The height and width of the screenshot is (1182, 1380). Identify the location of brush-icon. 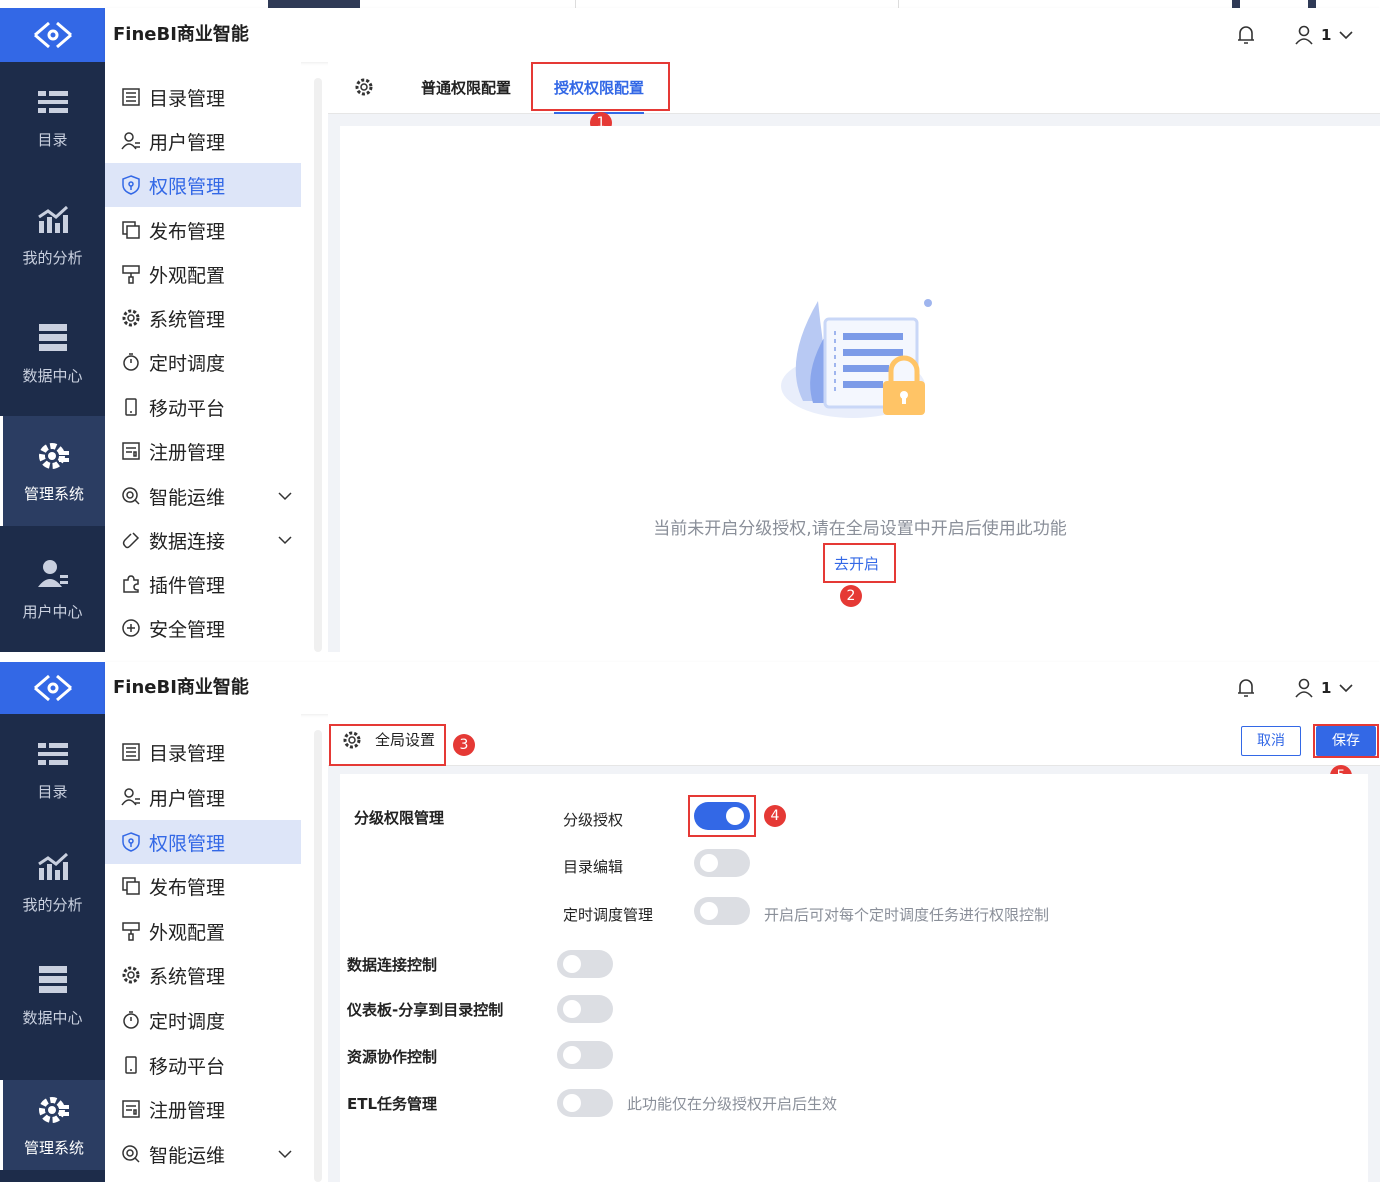
(131, 931).